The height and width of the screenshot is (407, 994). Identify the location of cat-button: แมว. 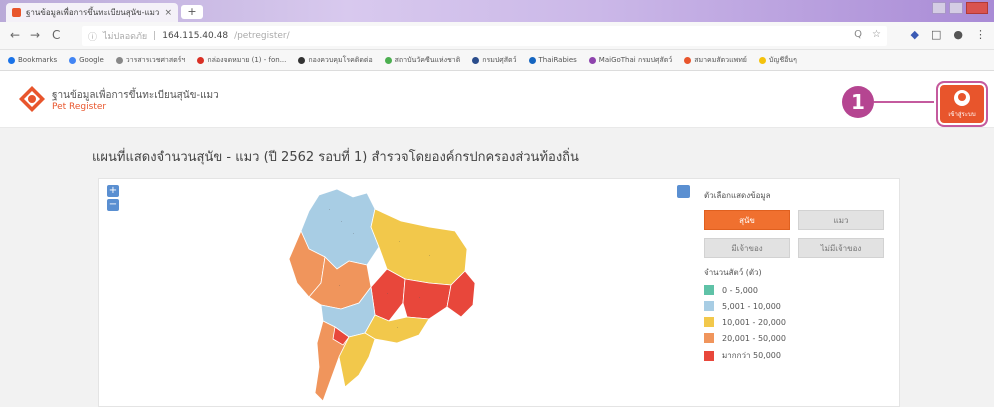
(841, 220).